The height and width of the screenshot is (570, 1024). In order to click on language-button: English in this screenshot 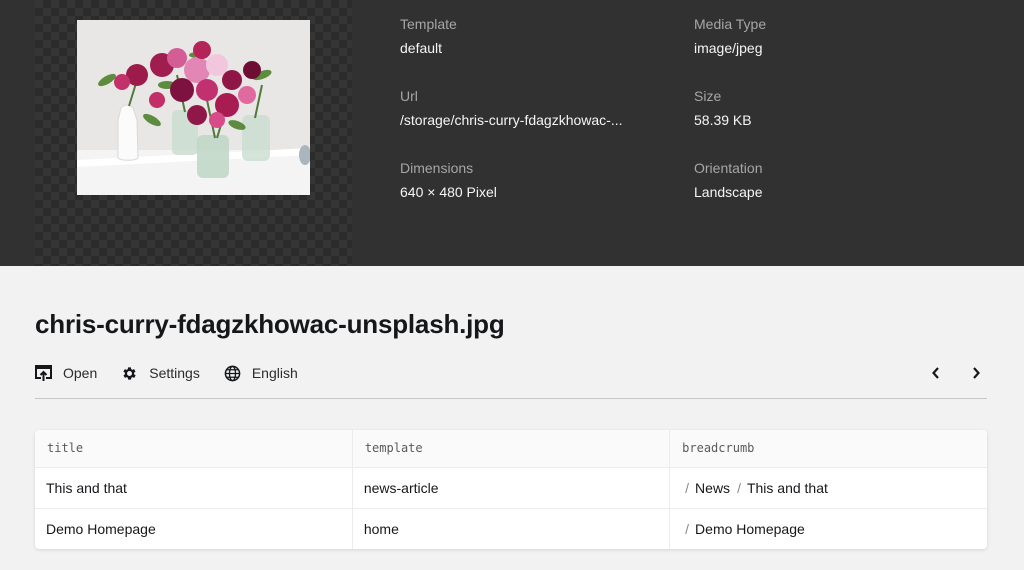, I will do `click(261, 373)`.